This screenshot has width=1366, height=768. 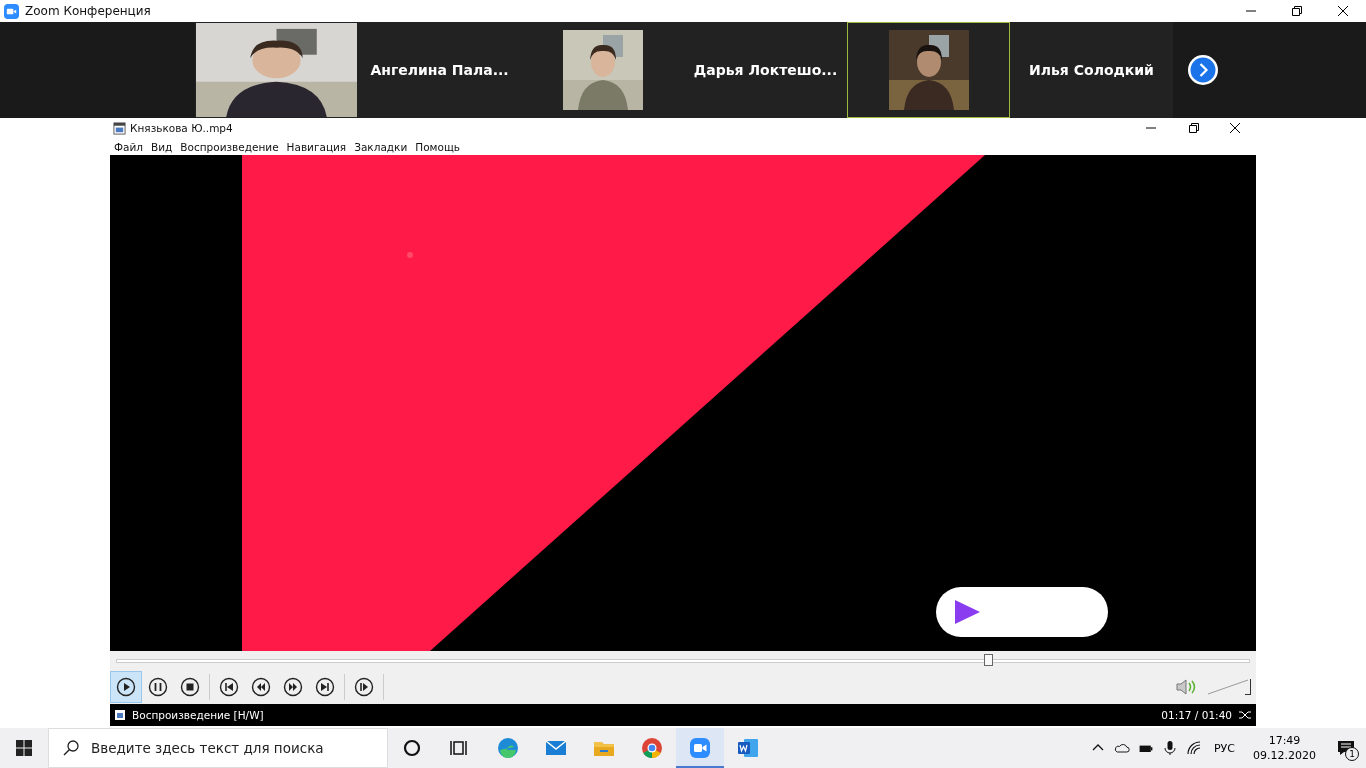 I want to click on menu-item: Помощь, so click(x=438, y=146).